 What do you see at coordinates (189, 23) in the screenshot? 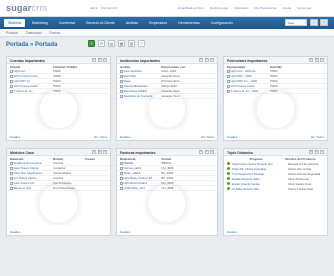
I see `nav-item-herramientas: Herramientas` at bounding box center [189, 23].